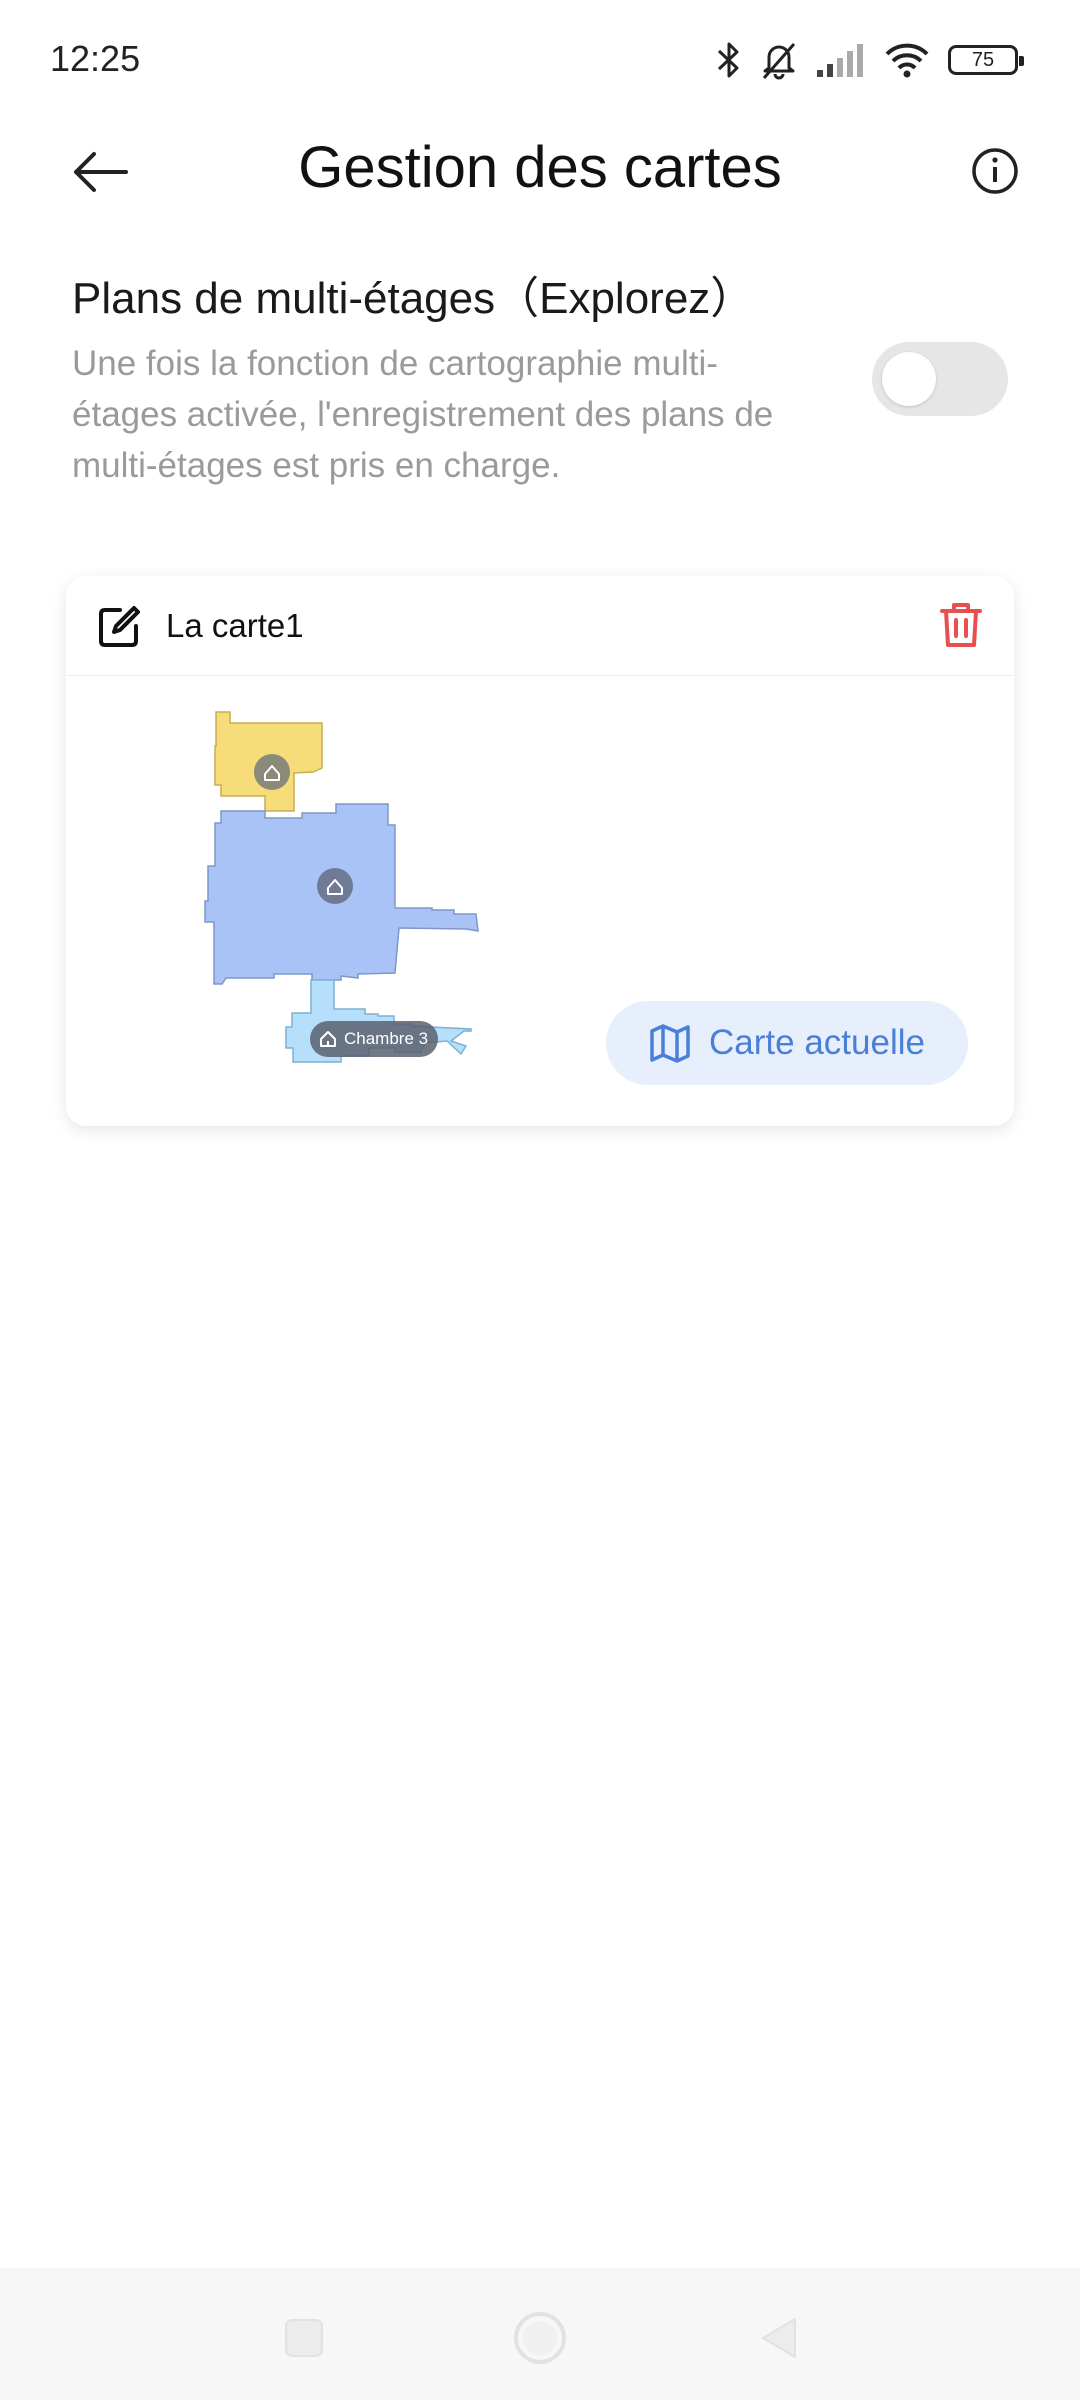 Image resolution: width=1080 pixels, height=2400 pixels. Describe the element at coordinates (328, 1039) in the screenshot. I see `home-icon` at that location.